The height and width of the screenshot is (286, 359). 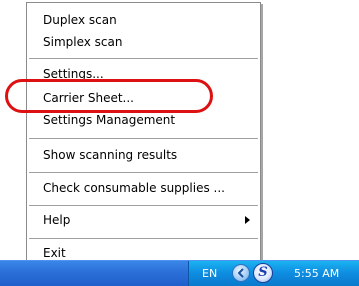 I want to click on menu-item-label: Duplex scan, so click(x=80, y=20).